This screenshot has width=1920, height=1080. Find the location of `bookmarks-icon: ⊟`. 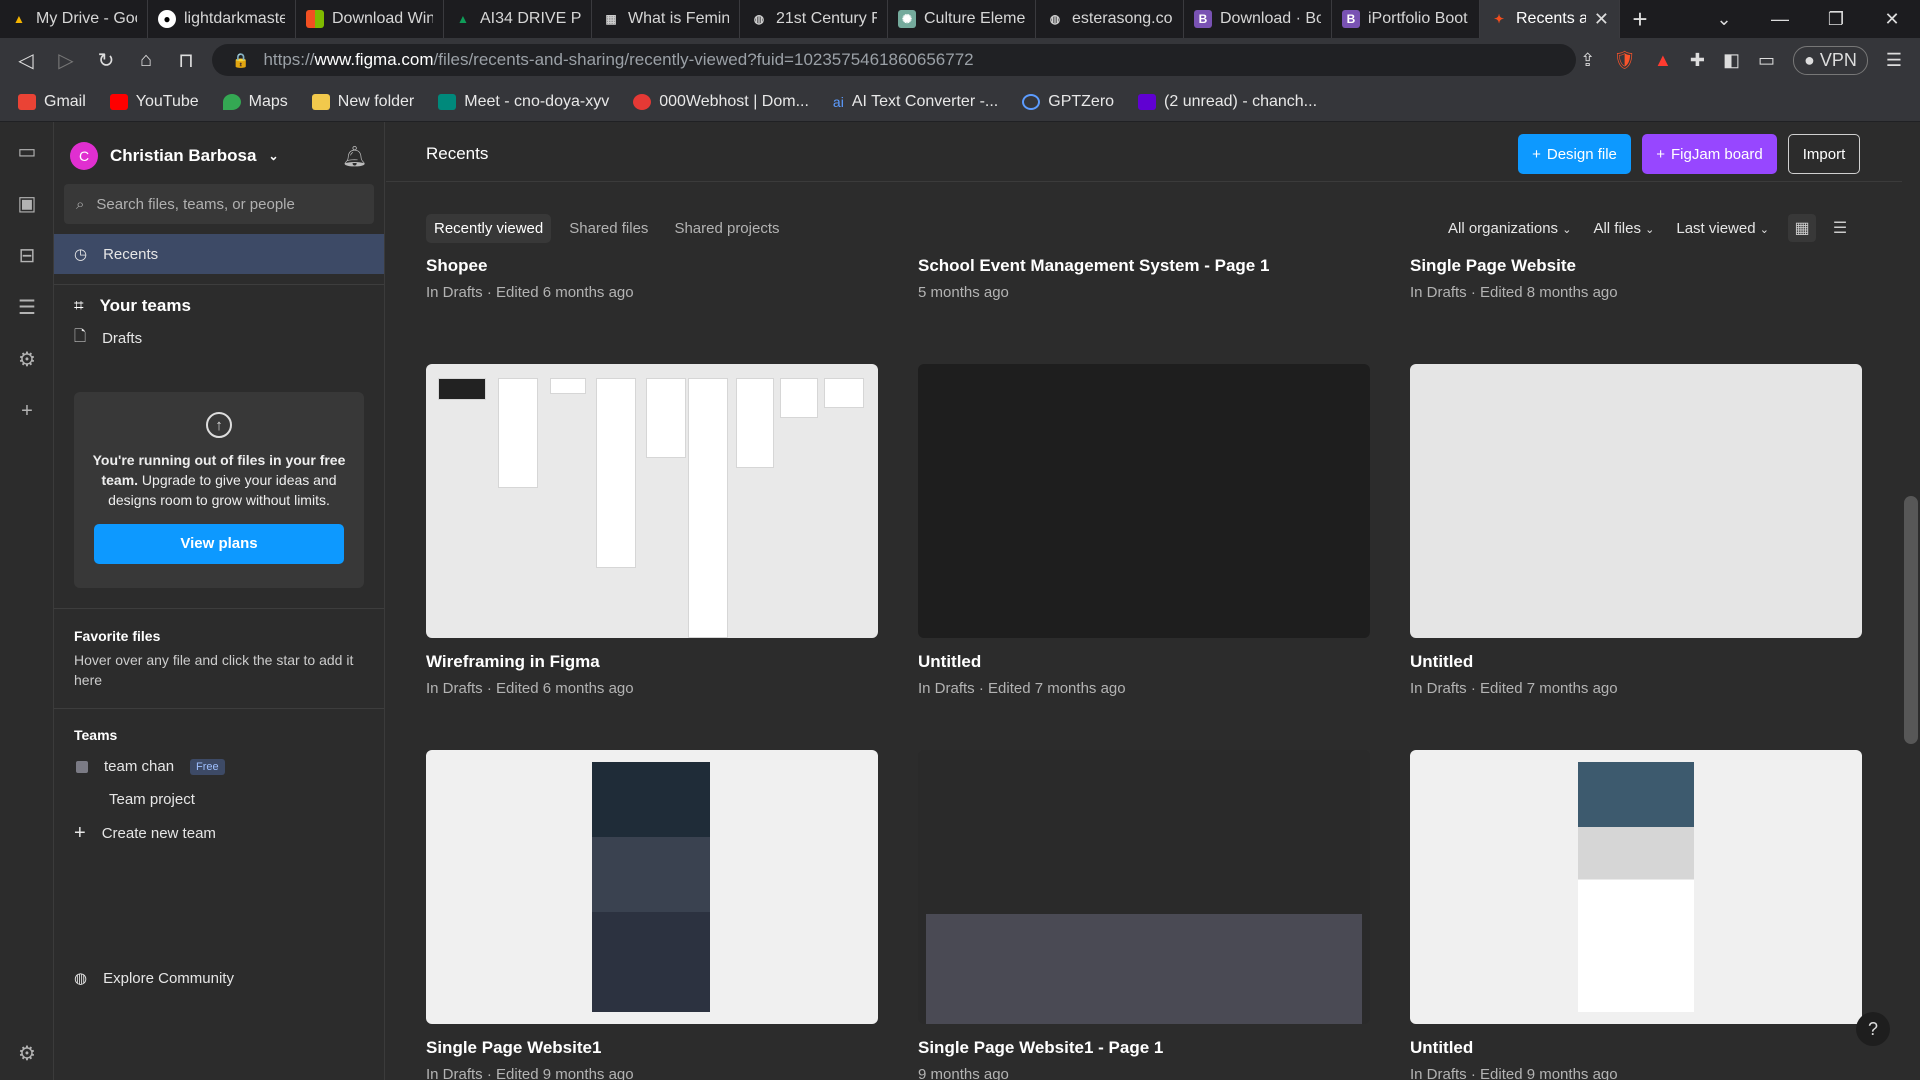

bookmarks-icon: ⊟ is located at coordinates (27, 255).